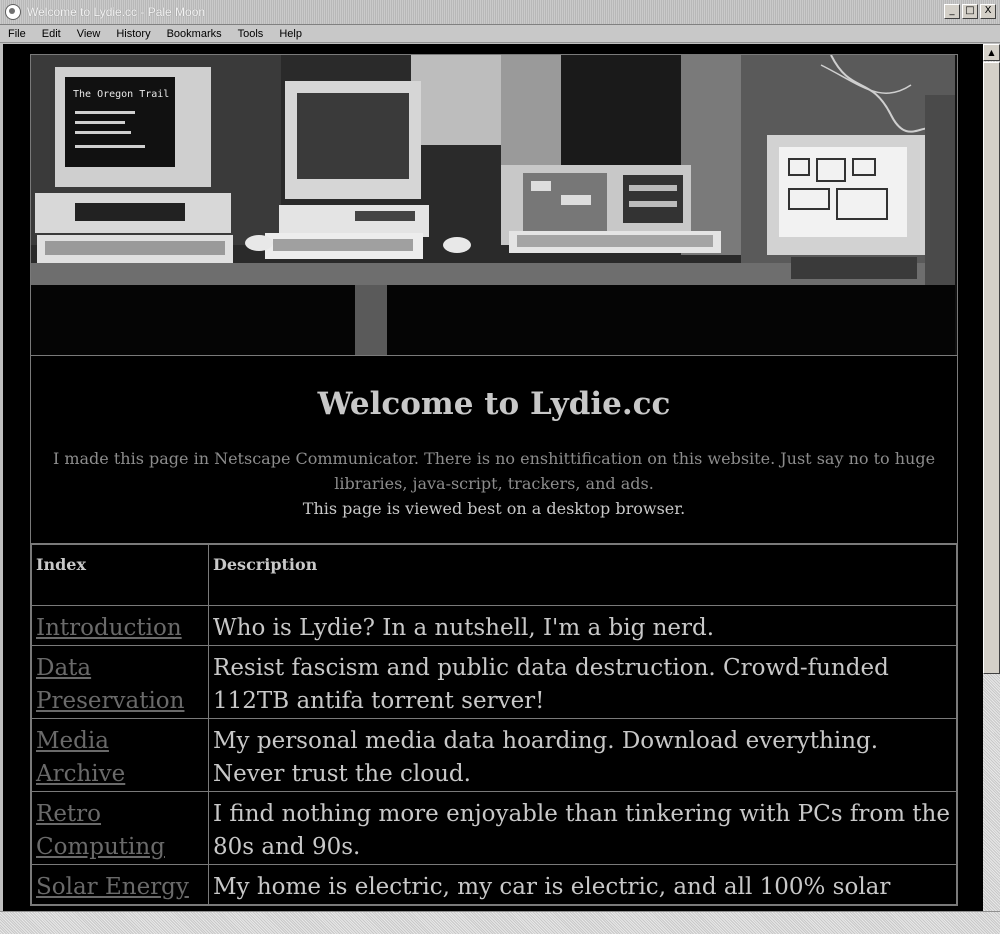 The image size is (1000, 934). What do you see at coordinates (251, 34) in the screenshot?
I see `menu-tools: Tools` at bounding box center [251, 34].